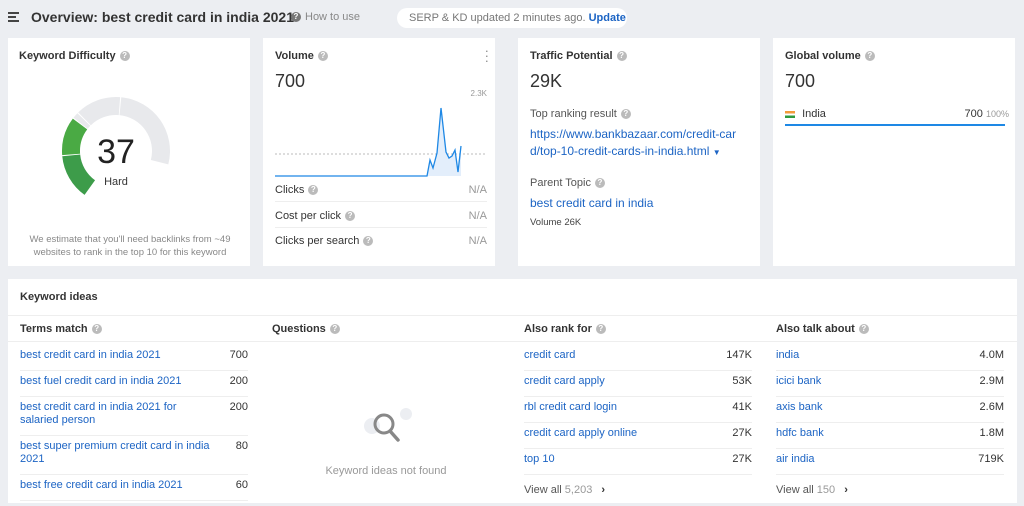  Describe the element at coordinates (742, 381) in the screenshot. I see `keyword-volume: 53K` at that location.